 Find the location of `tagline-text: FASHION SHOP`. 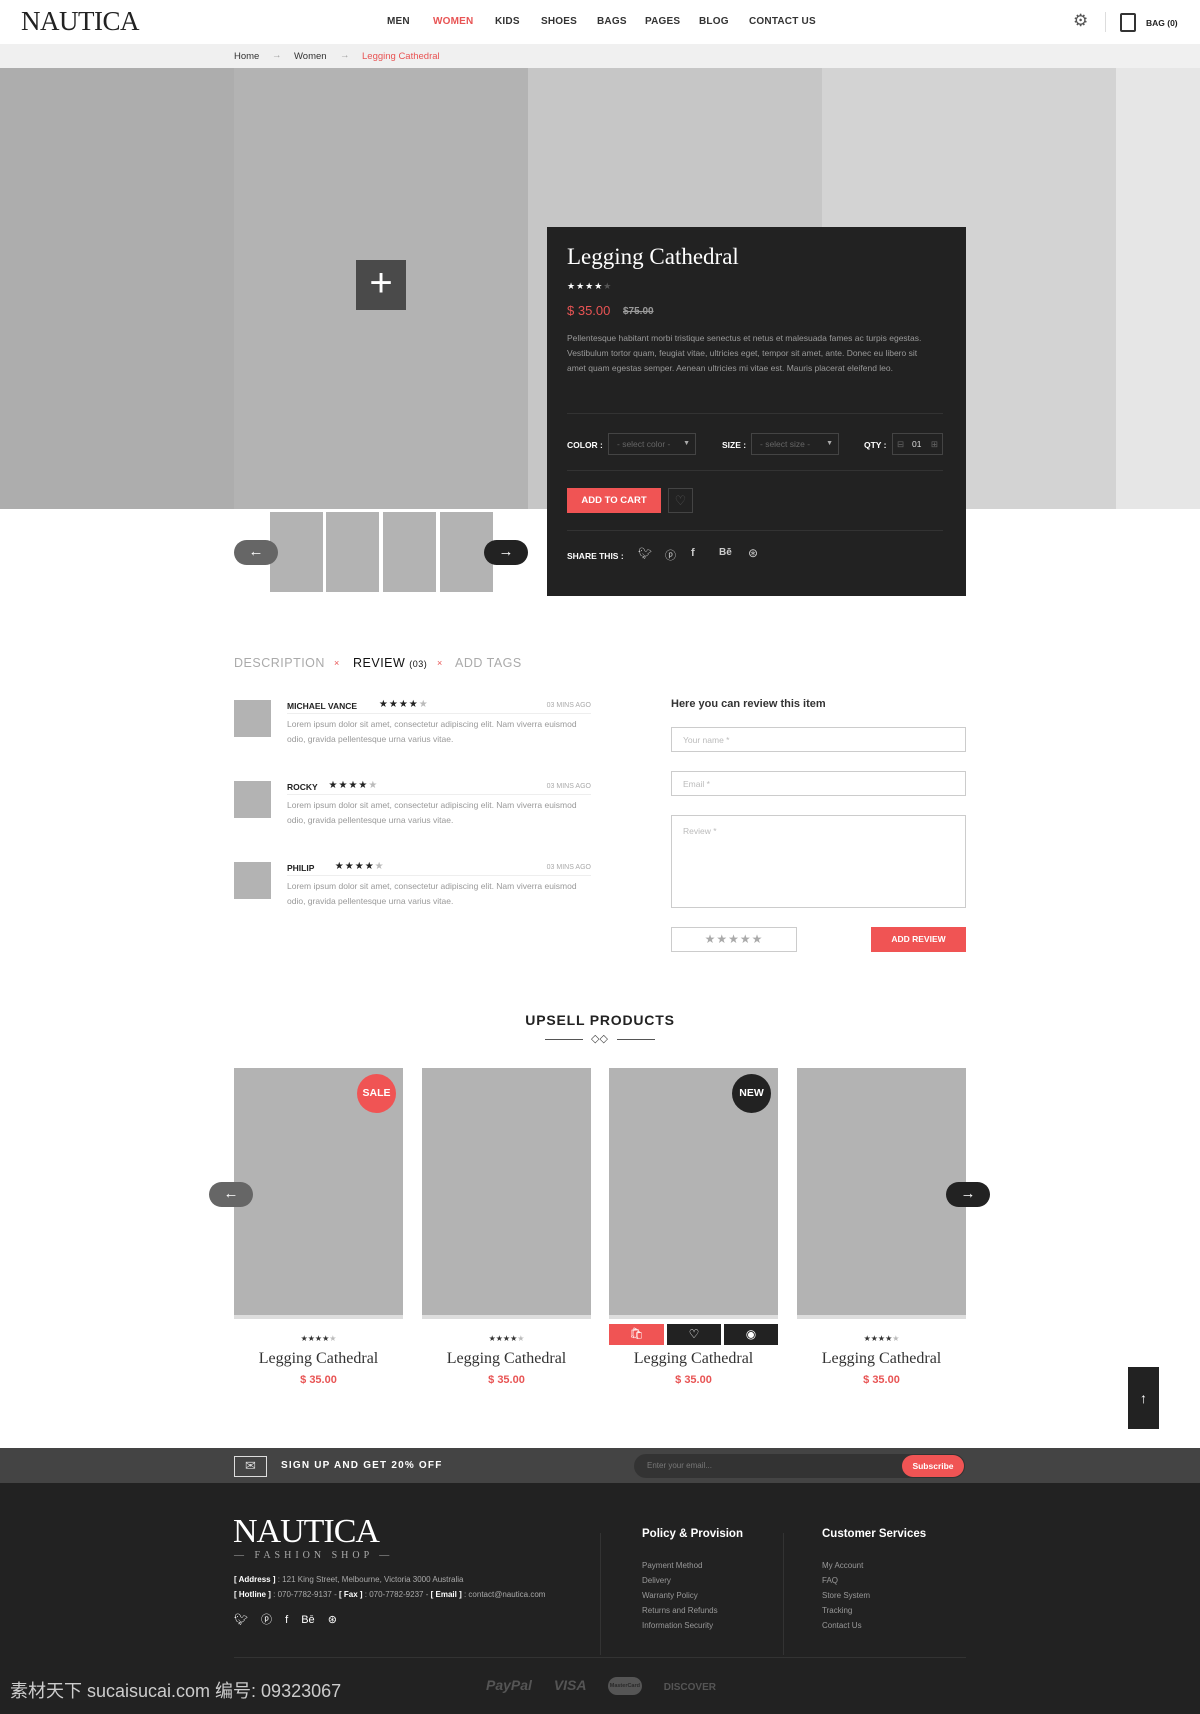

tagline-text: FASHION SHOP is located at coordinates (313, 1555).